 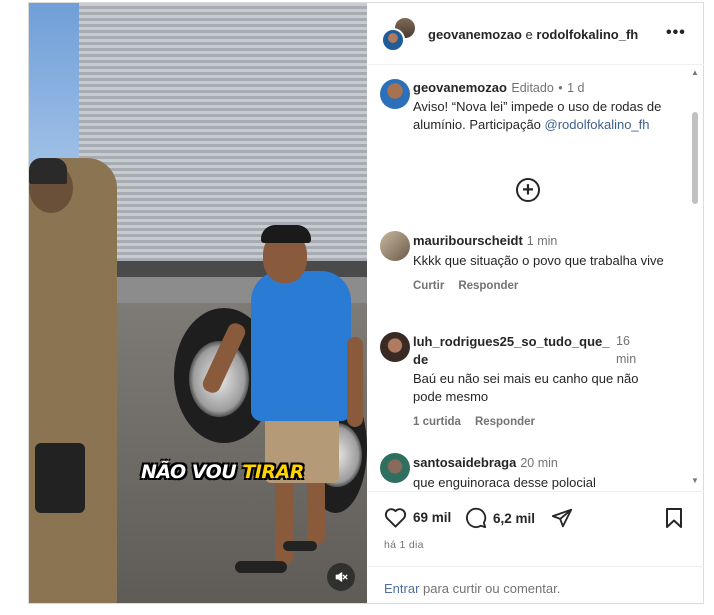 What do you see at coordinates (301, 346) in the screenshot?
I see `man-blue-shirt` at bounding box center [301, 346].